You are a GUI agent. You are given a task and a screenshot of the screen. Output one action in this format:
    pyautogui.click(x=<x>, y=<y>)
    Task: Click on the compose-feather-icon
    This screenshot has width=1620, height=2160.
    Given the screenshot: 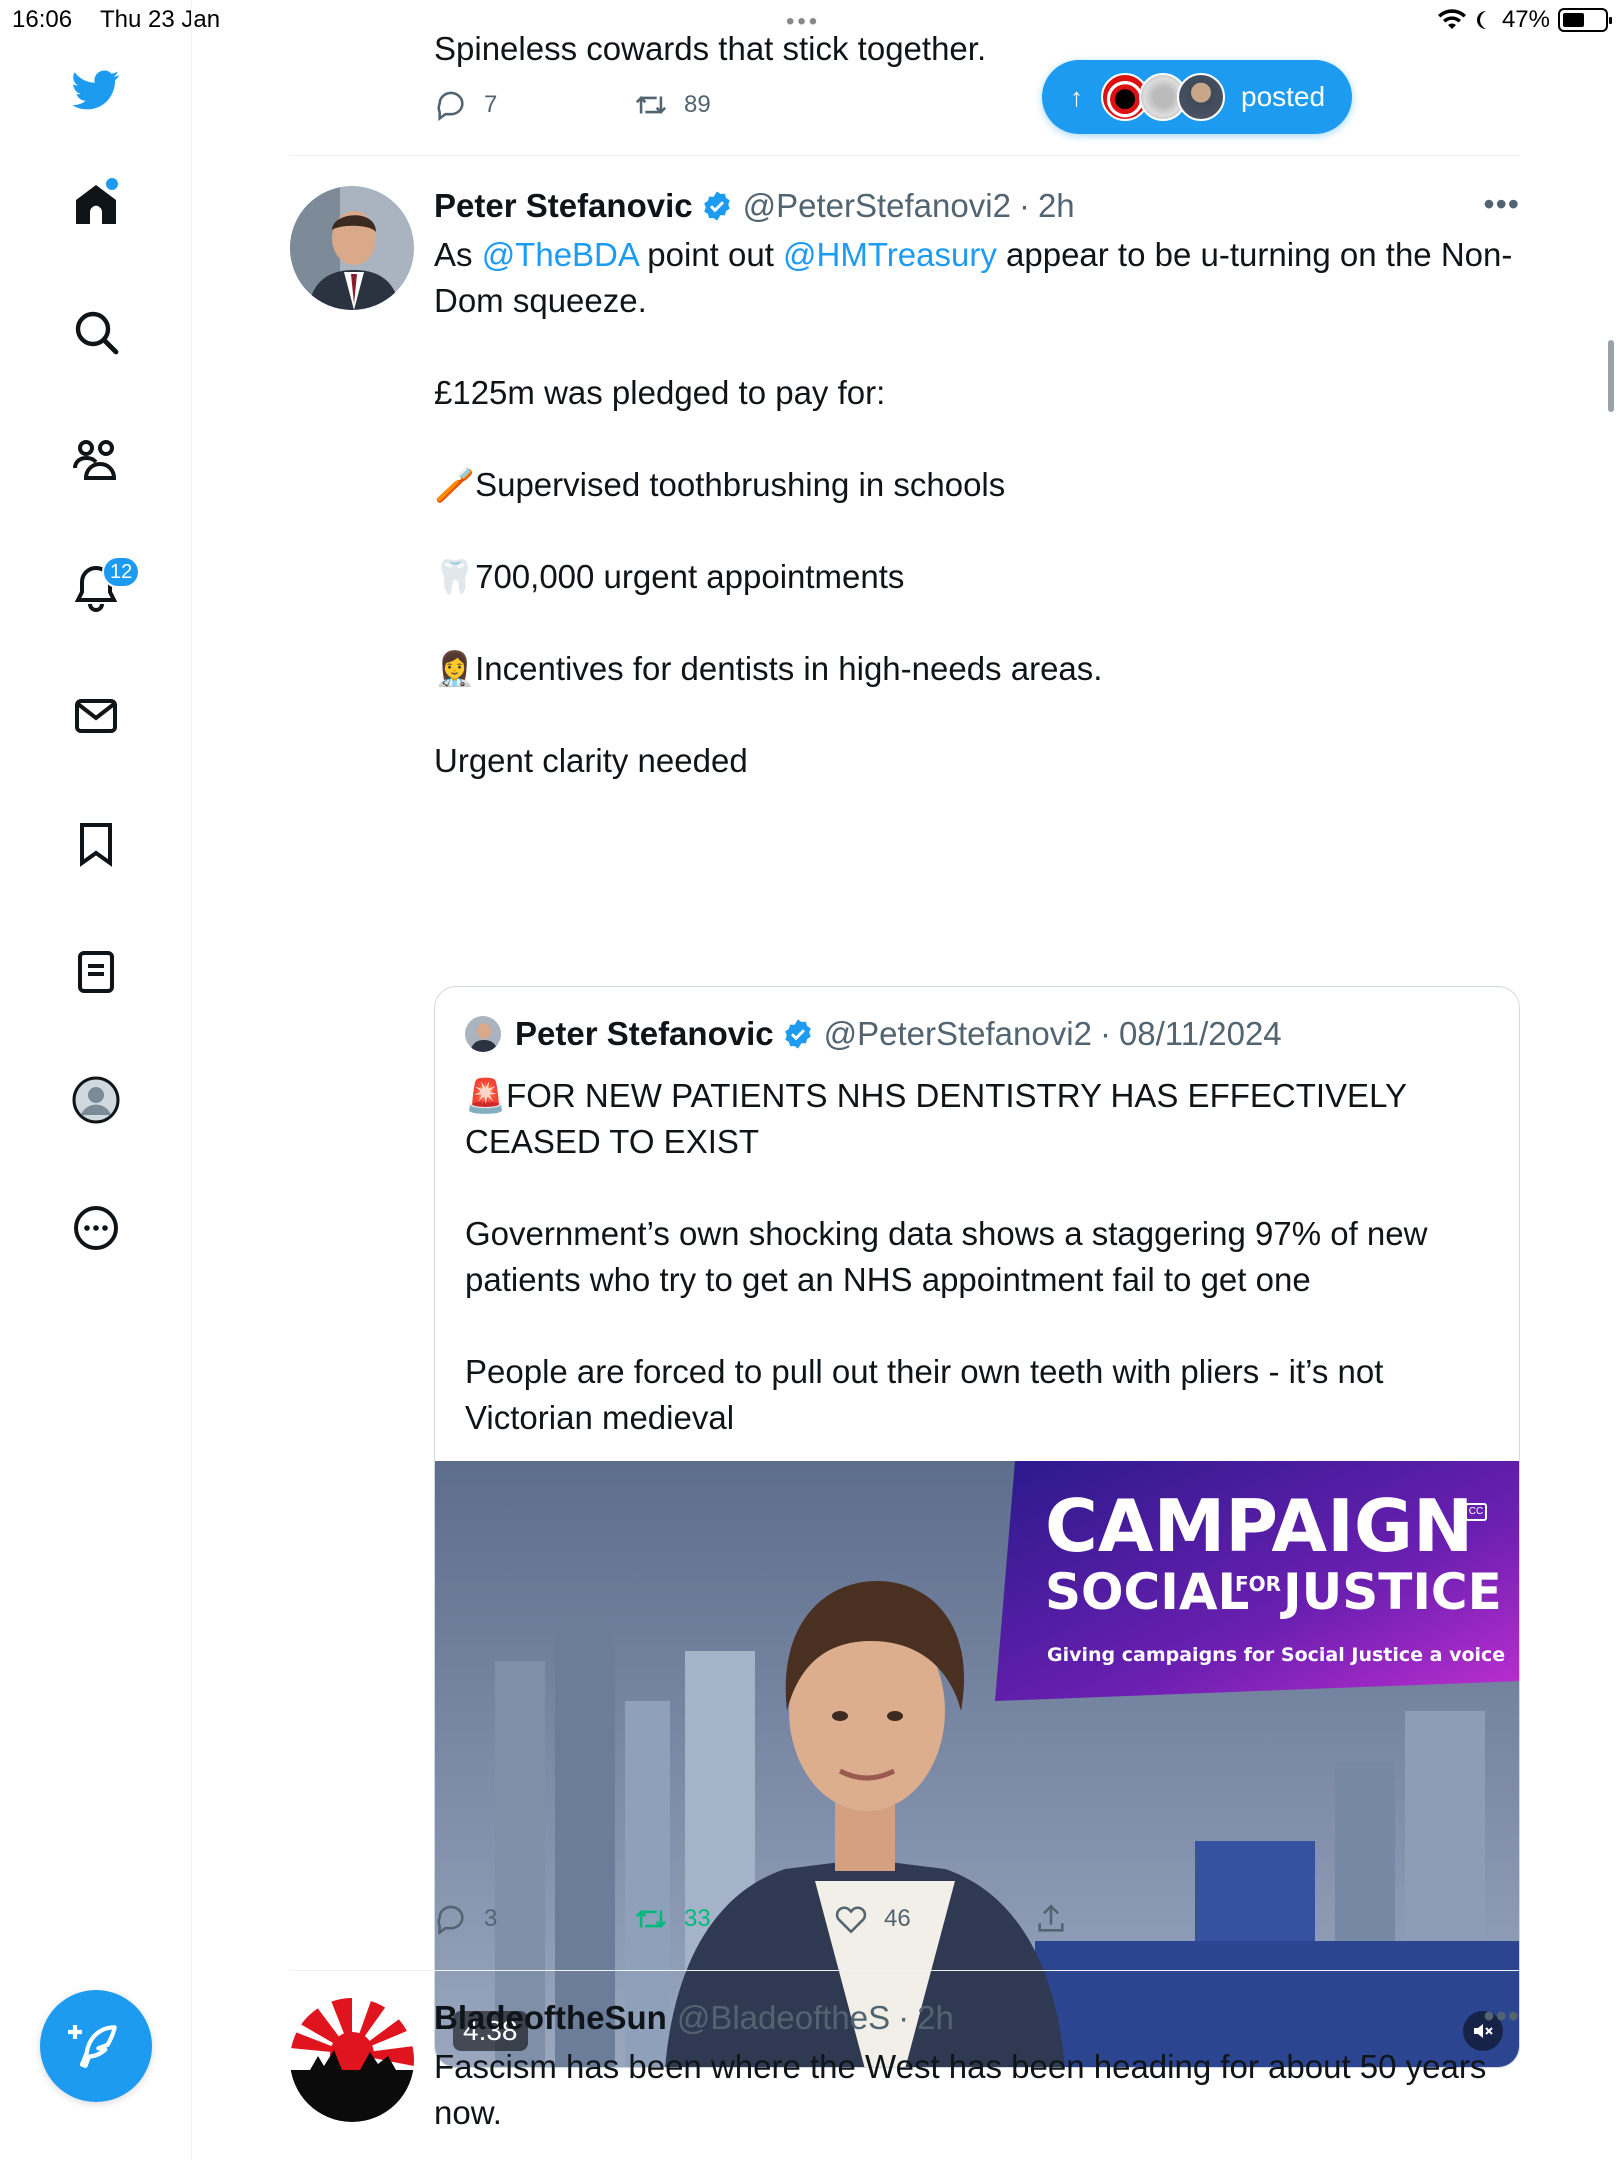 What is the action you would take?
    pyautogui.click(x=92, y=2046)
    